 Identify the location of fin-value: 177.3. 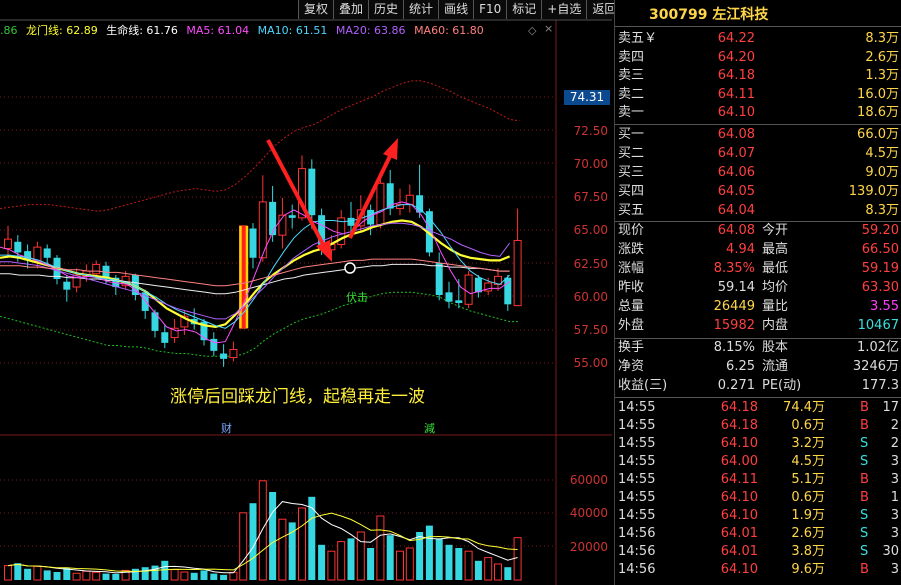
(880, 385).